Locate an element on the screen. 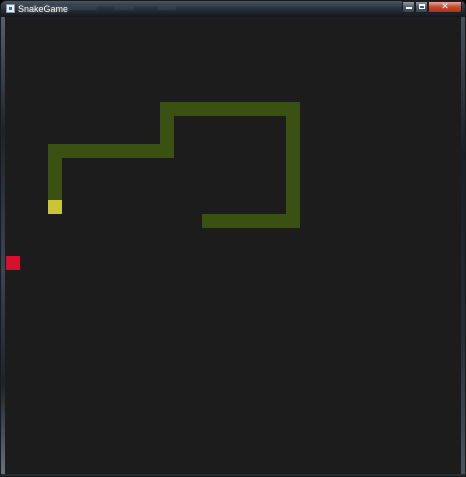 This screenshot has width=466, height=477. window-controls: ✕ is located at coordinates (432, 7).